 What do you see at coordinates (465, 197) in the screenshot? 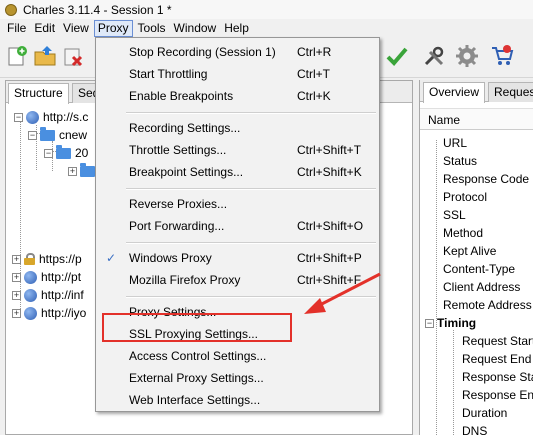
I see `overview-row: Protocol` at bounding box center [465, 197].